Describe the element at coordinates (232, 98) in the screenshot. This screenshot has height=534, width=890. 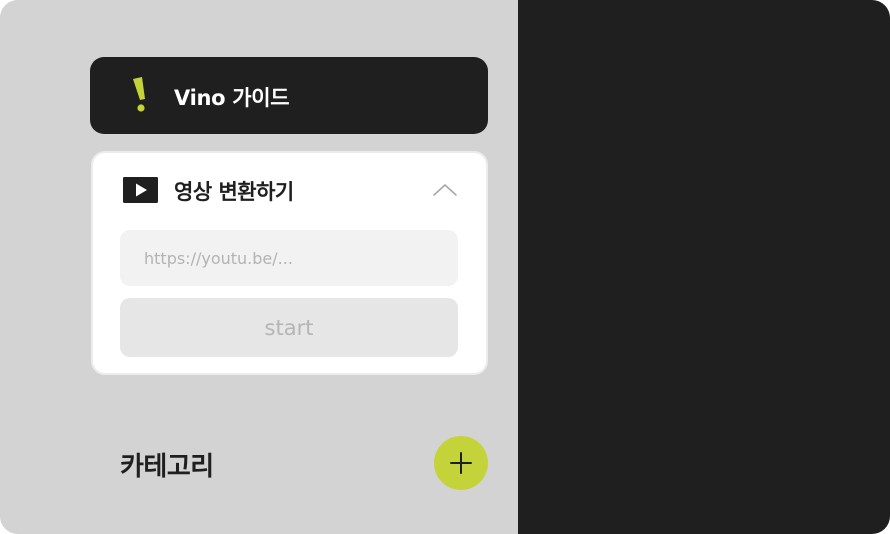
I see `vino-guide-label: Vino 가이드` at that location.